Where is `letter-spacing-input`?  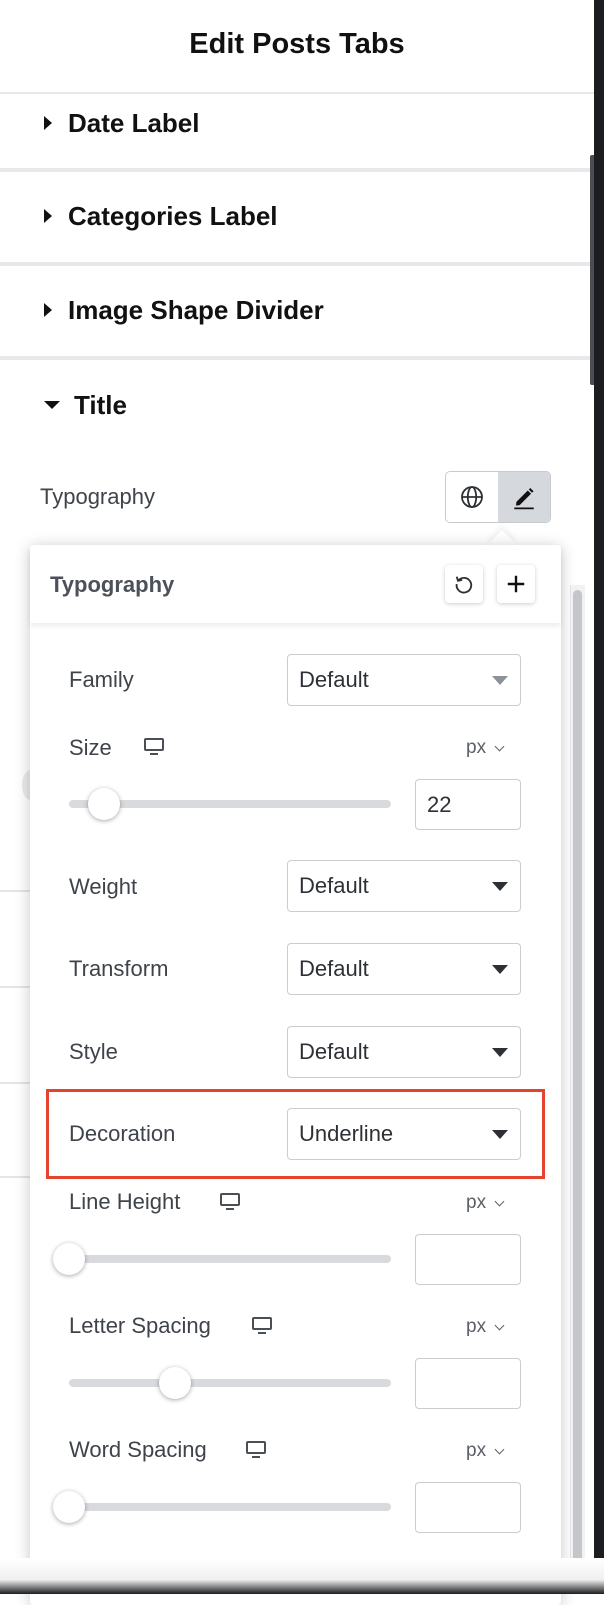
letter-spacing-input is located at coordinates (468, 1383).